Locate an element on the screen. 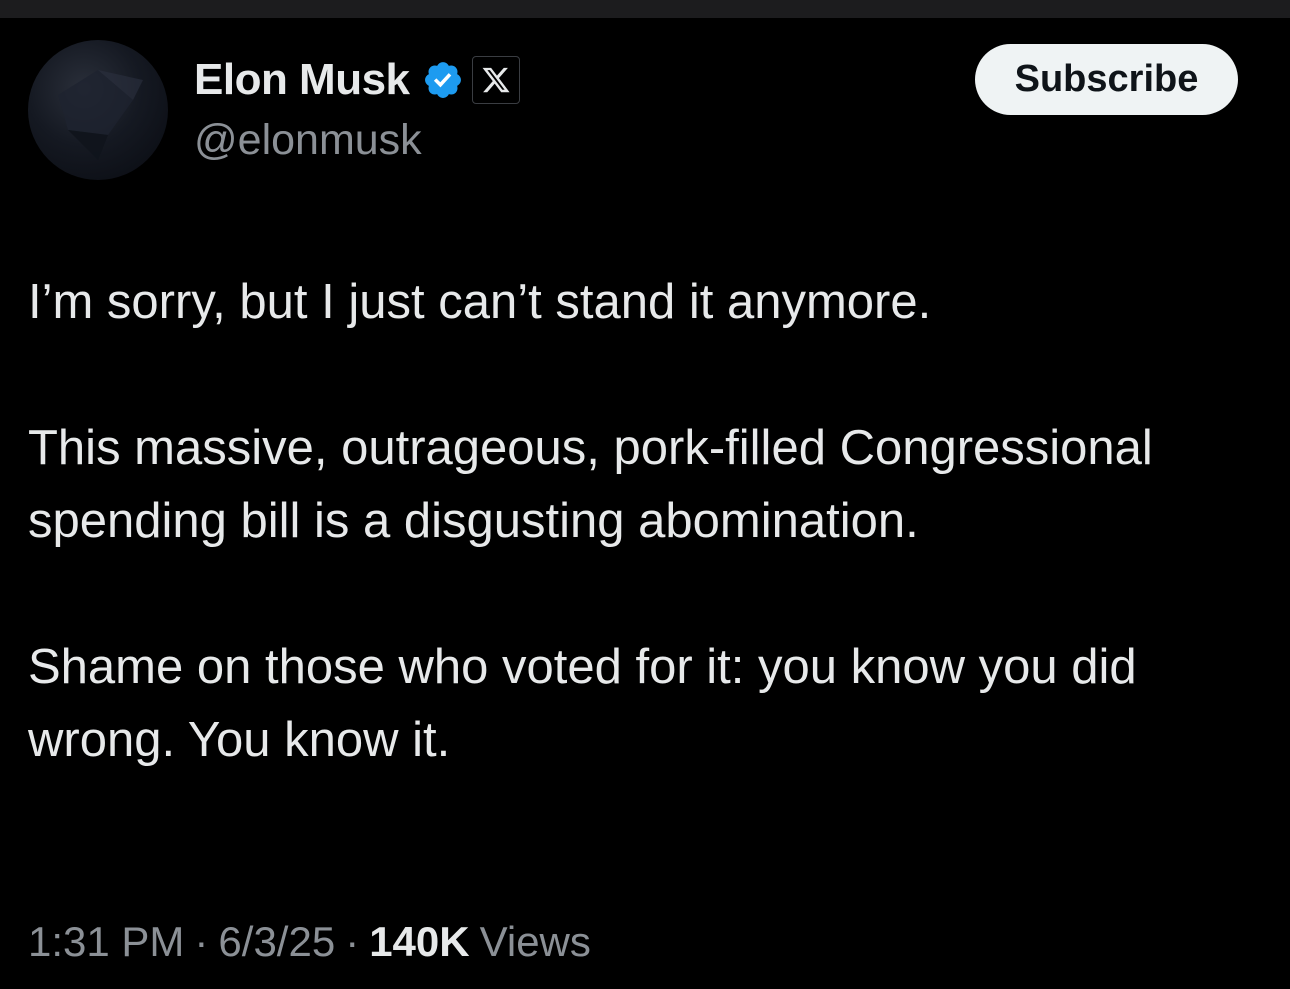 Image resolution: width=1290 pixels, height=989 pixels. tweet-time: 1:31 PM is located at coordinates (106, 942).